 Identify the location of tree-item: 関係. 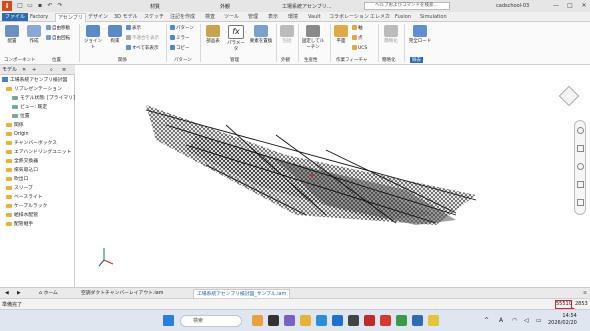
(15, 126).